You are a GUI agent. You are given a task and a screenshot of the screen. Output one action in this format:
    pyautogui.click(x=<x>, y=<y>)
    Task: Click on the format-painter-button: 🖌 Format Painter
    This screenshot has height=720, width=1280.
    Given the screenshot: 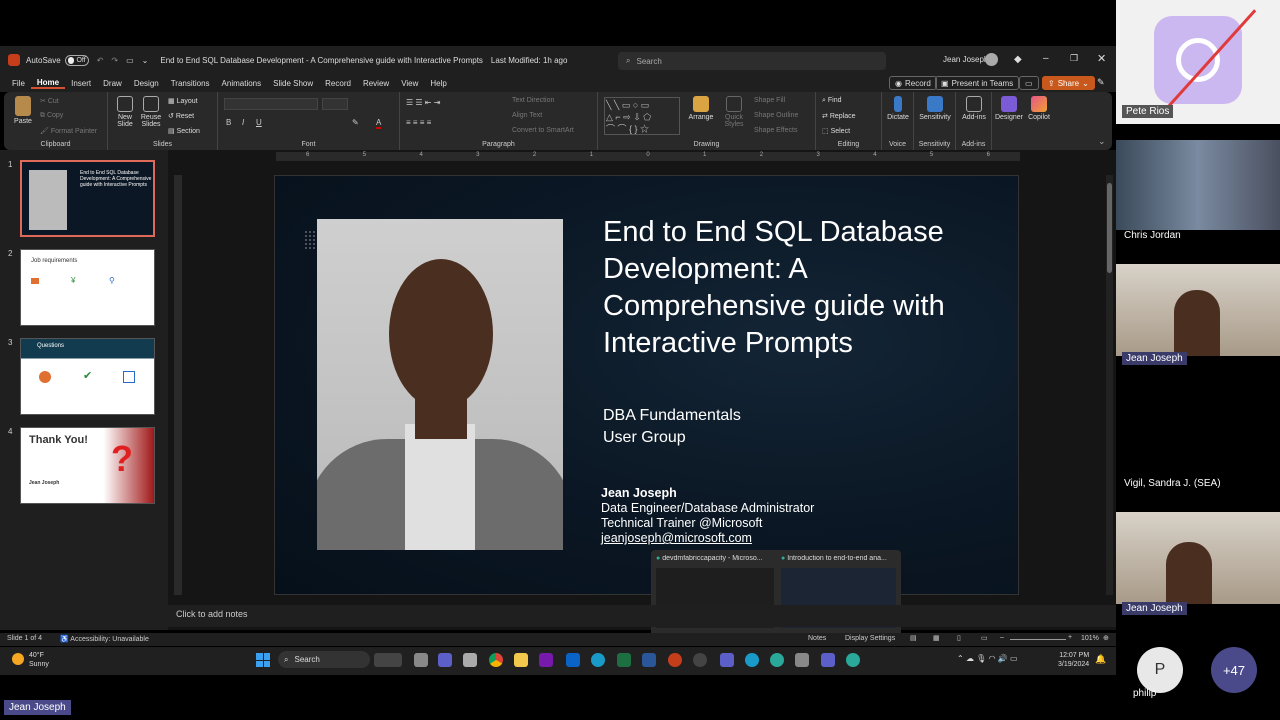 What is the action you would take?
    pyautogui.click(x=68, y=131)
    